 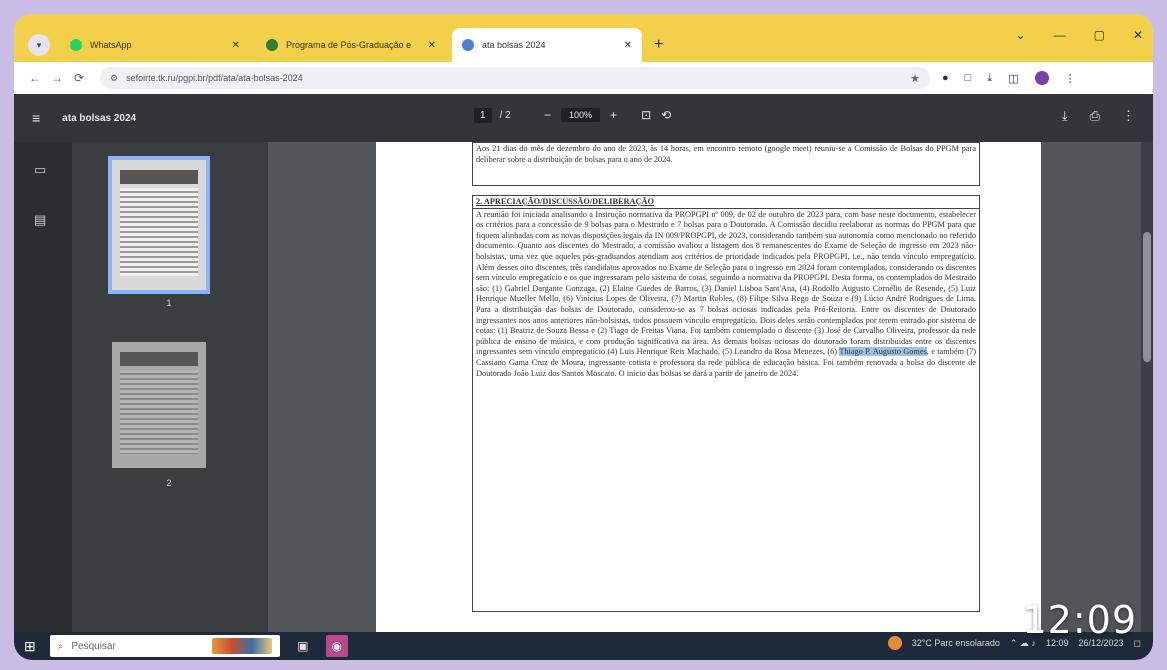 I want to click on toolbar-icons: ● □ ⤓ ◫ ⋮, so click(x=1009, y=78).